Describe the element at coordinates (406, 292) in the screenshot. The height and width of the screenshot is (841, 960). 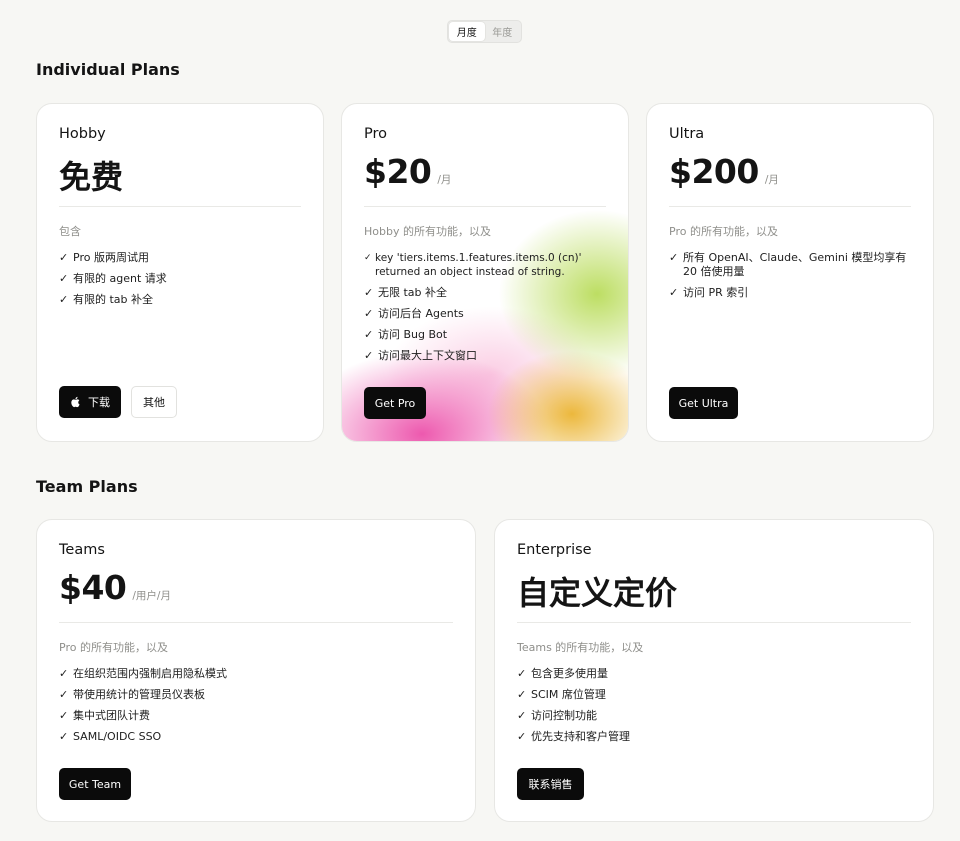
I see `feature-item: ✓ 无限 tab 补全` at that location.